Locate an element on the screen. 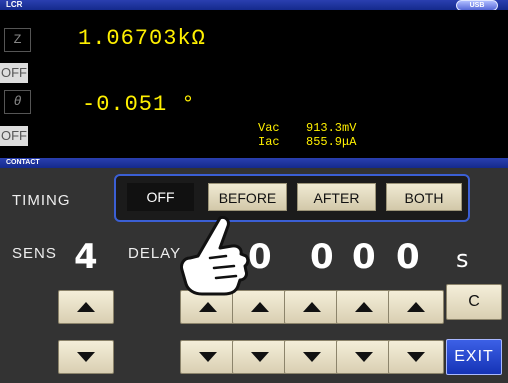 The width and height of the screenshot is (508, 383). delay-digit-4-up-button is located at coordinates (364, 307).